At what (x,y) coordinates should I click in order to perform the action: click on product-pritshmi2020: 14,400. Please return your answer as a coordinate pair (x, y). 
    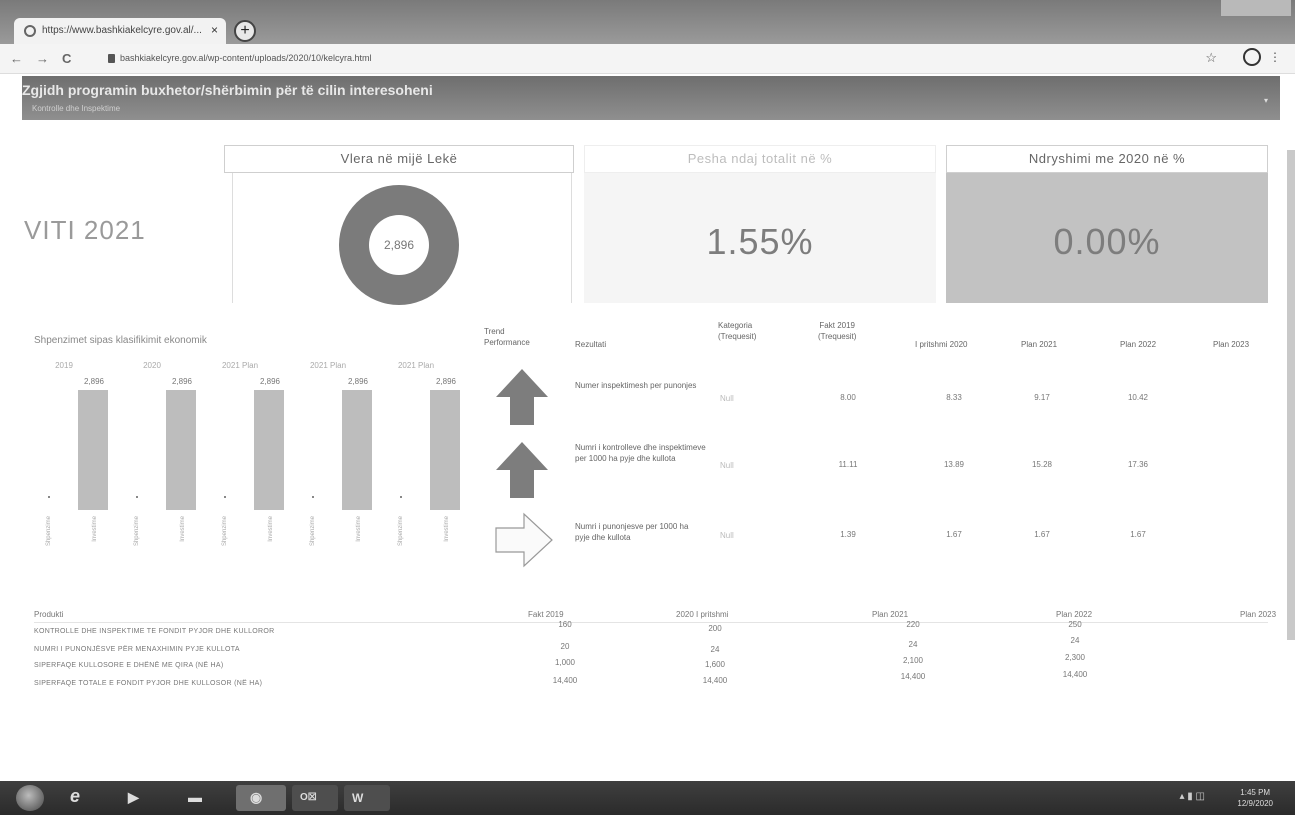
    Looking at the image, I should click on (715, 680).